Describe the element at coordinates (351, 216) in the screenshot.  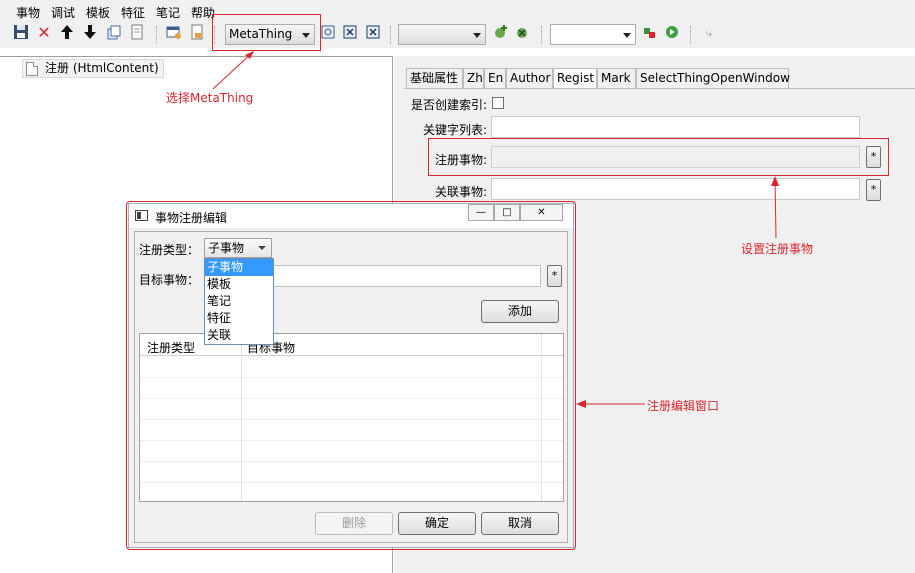
I see `dialog-titlebar: 事物注册编辑 — □ ✕` at that location.